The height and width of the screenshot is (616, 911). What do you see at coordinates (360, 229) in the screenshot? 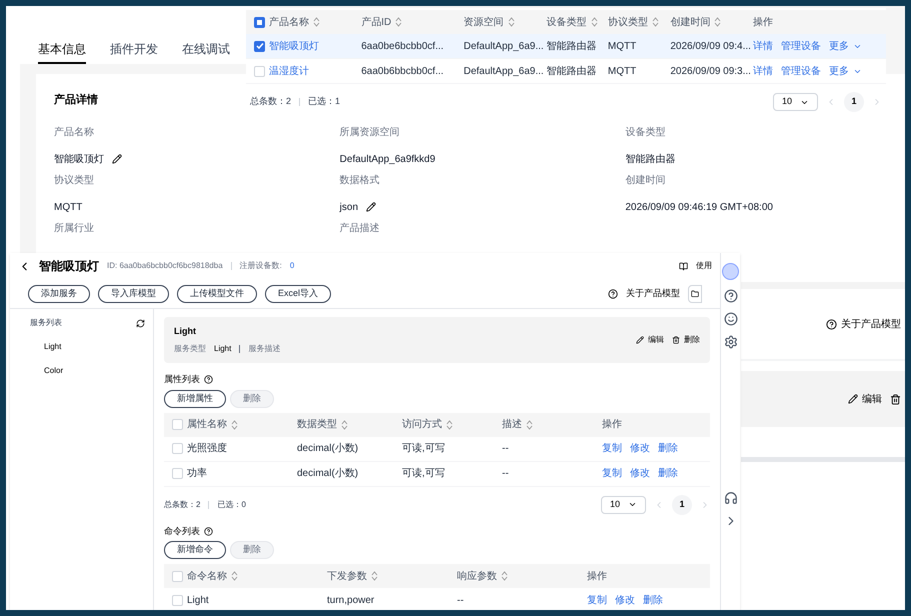
I see `field-label: 产品描述` at bounding box center [360, 229].